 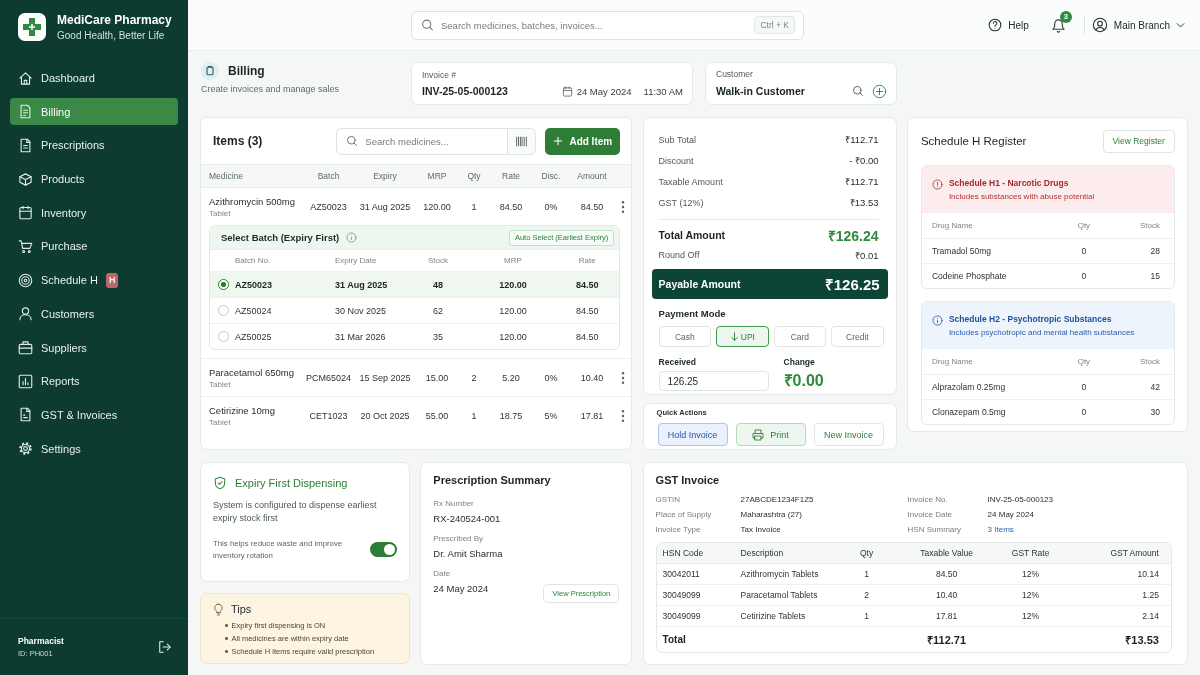 I want to click on table-cell-text: CET1023, so click(x=328, y=415).